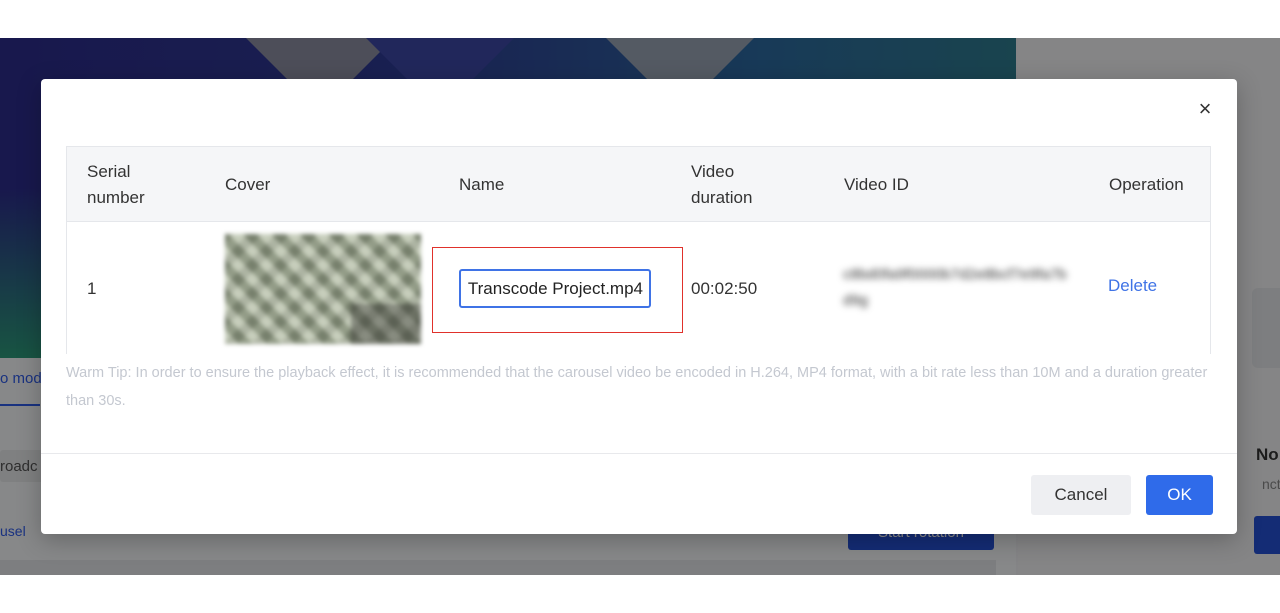 This screenshot has height=613, width=1280. Describe the element at coordinates (1179, 495) in the screenshot. I see `ok-button: OK` at that location.